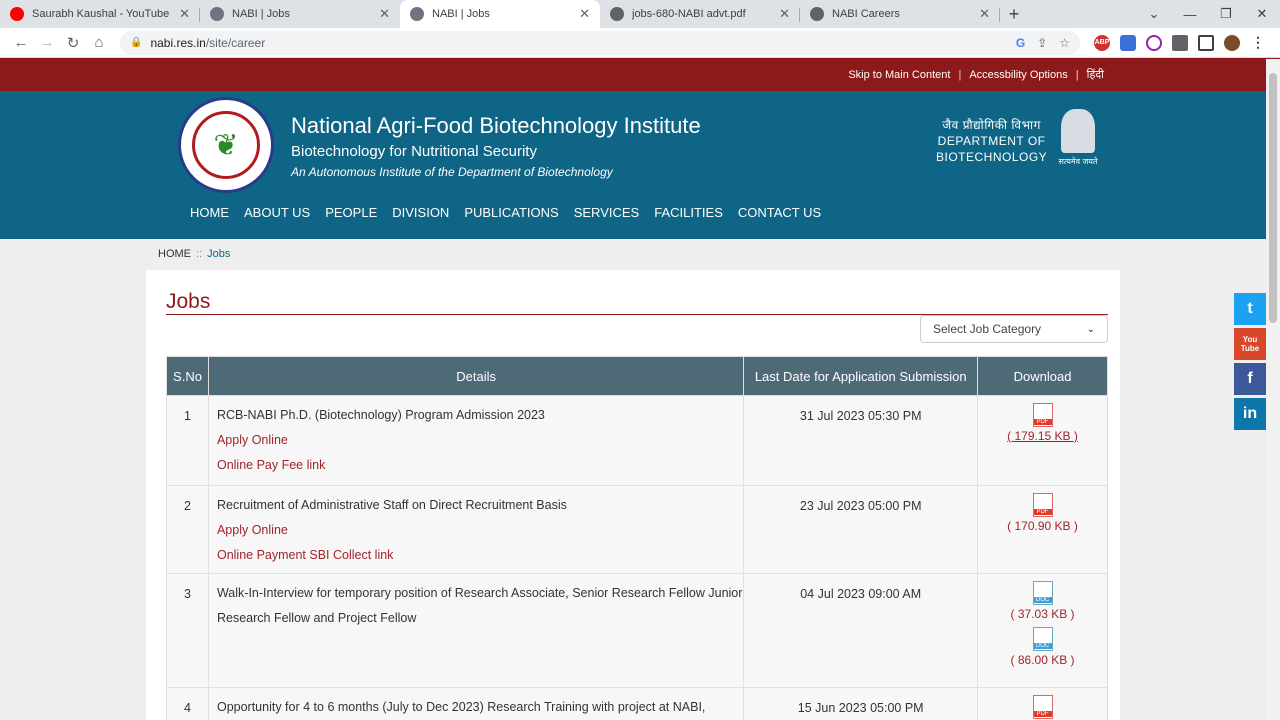  I want to click on scrollbar-thumb, so click(1273, 198).